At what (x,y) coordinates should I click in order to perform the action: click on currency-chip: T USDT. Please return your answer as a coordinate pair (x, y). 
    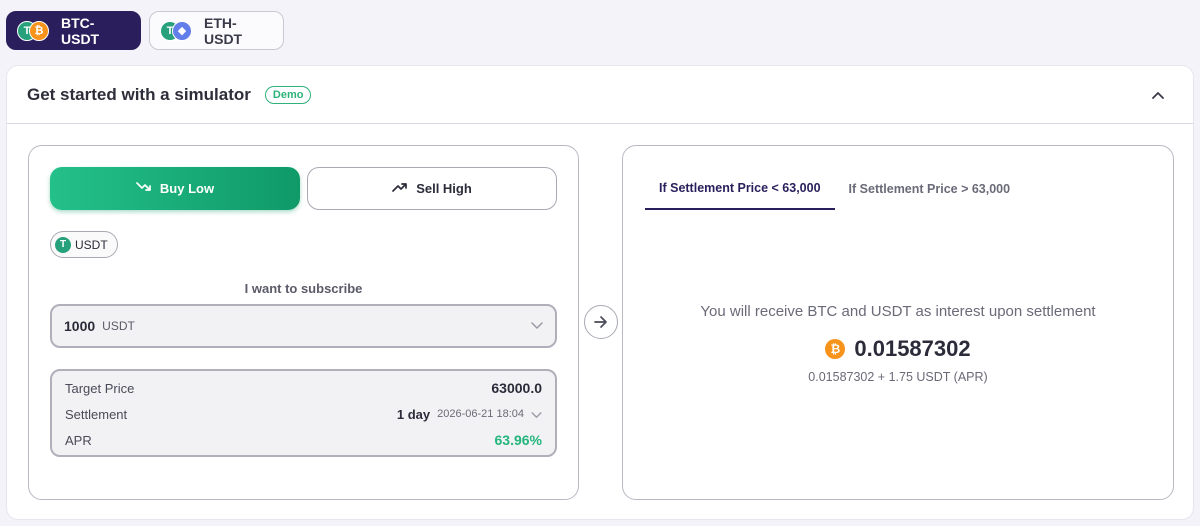
    Looking at the image, I should click on (84, 244).